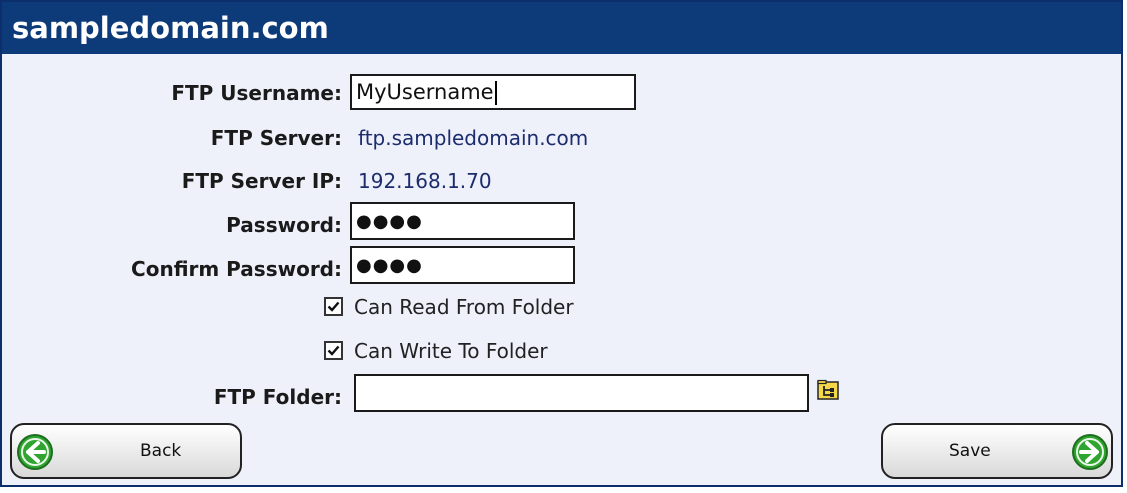 The height and width of the screenshot is (493, 1127). What do you see at coordinates (236, 269) in the screenshot?
I see `confirm-password-label: Confirm Password:` at bounding box center [236, 269].